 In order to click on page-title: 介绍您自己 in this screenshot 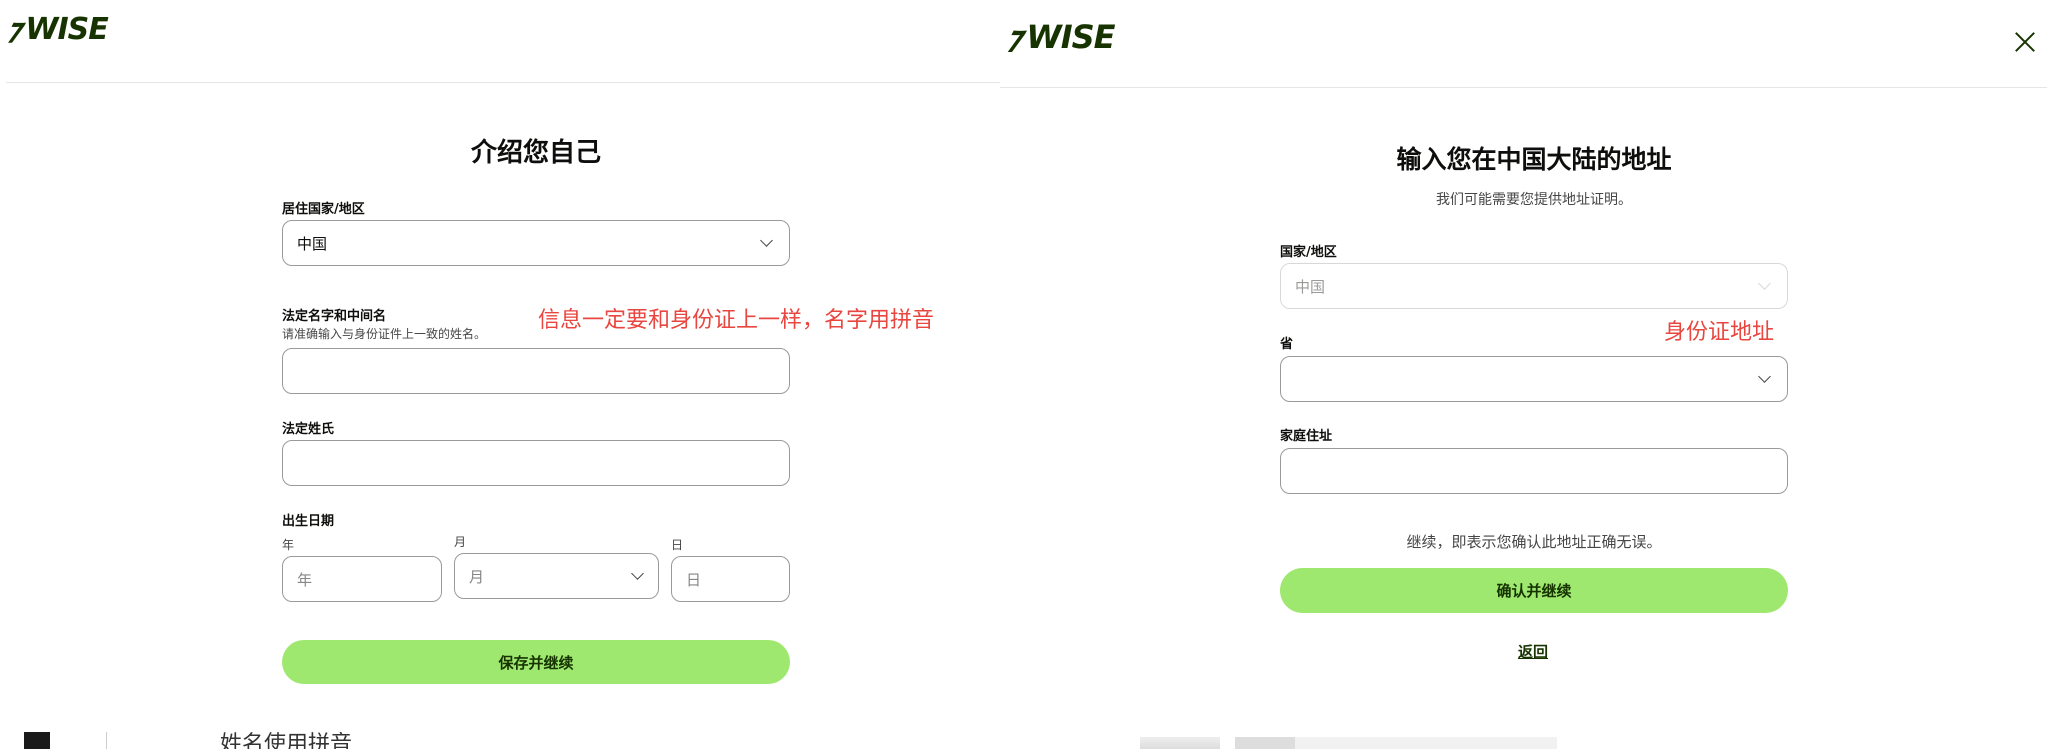, I will do `click(535, 153)`.